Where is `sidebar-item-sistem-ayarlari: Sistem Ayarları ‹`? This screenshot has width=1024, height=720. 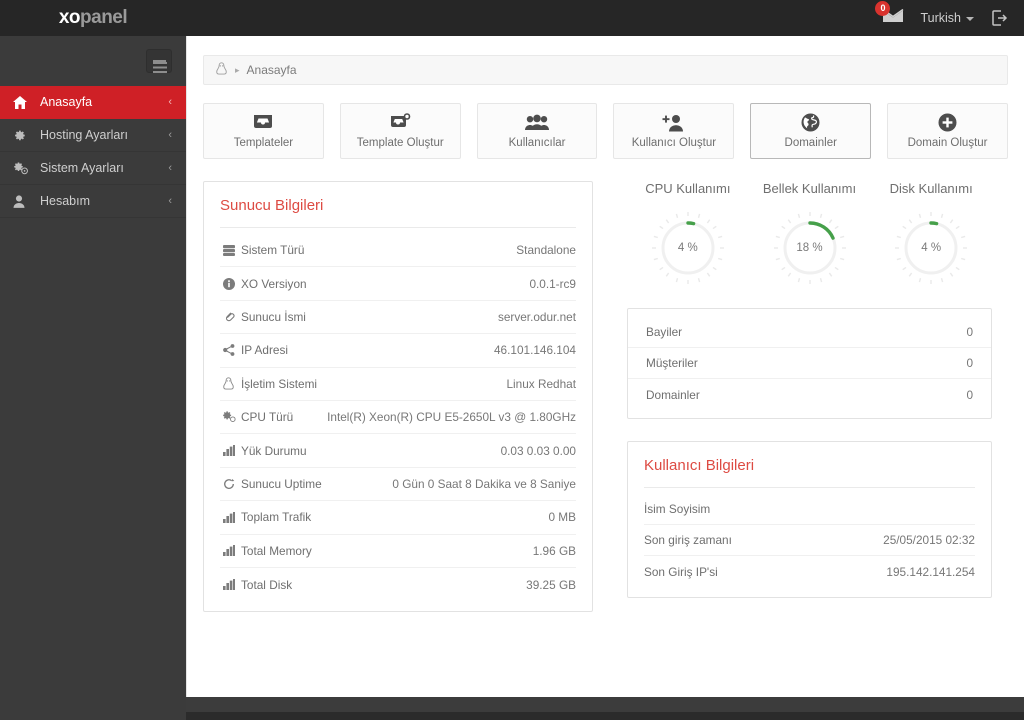 sidebar-item-sistem-ayarlari: Sistem Ayarları ‹ is located at coordinates (93, 168).